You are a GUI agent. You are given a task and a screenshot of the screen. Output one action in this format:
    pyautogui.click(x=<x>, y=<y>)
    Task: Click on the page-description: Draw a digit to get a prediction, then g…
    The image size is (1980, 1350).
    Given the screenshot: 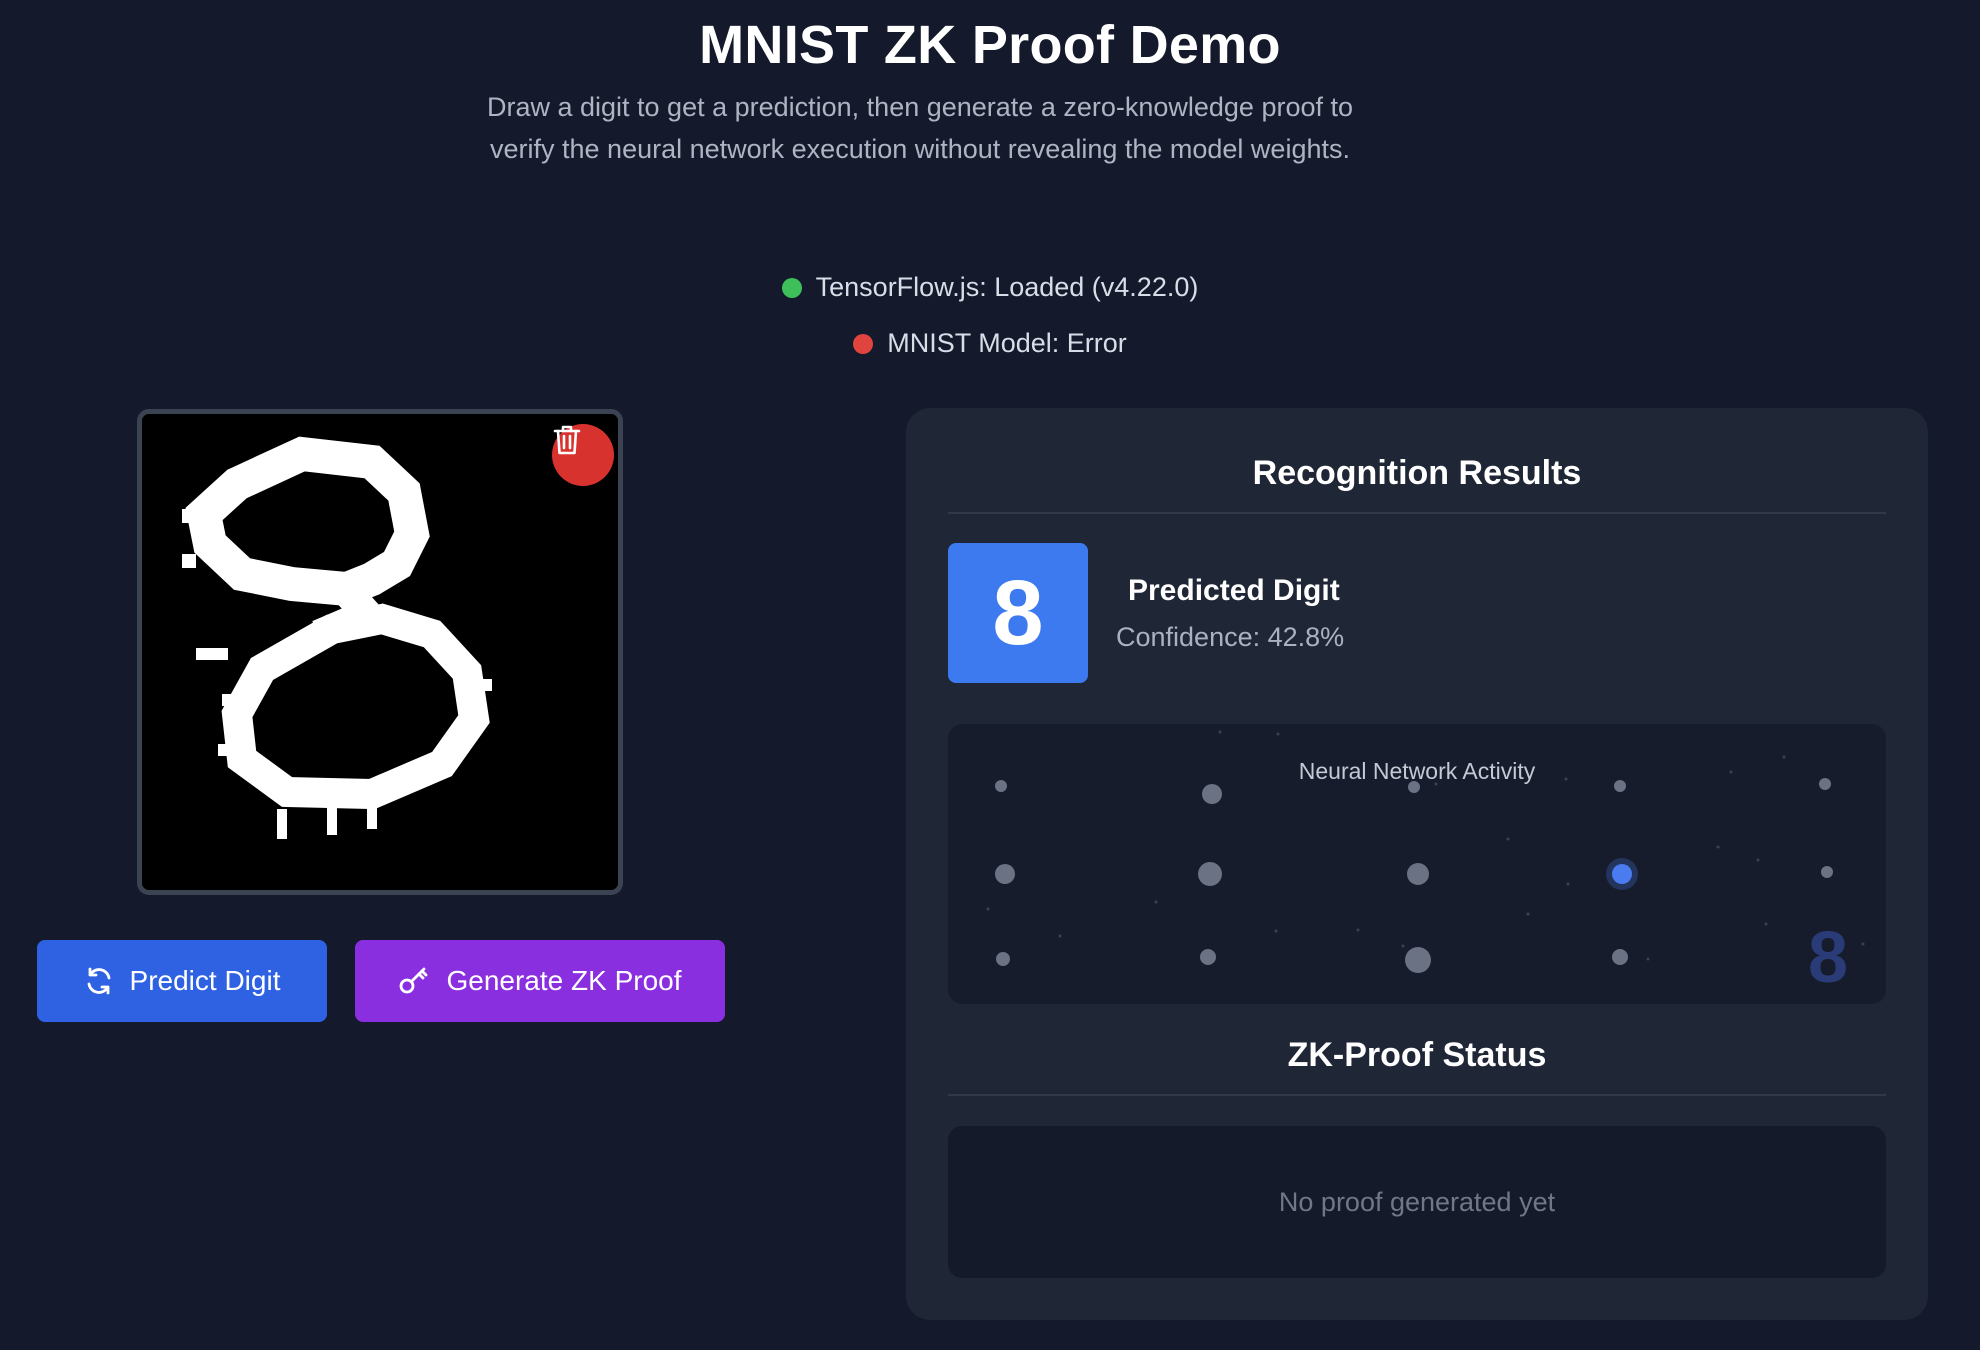 What is the action you would take?
    pyautogui.click(x=920, y=128)
    